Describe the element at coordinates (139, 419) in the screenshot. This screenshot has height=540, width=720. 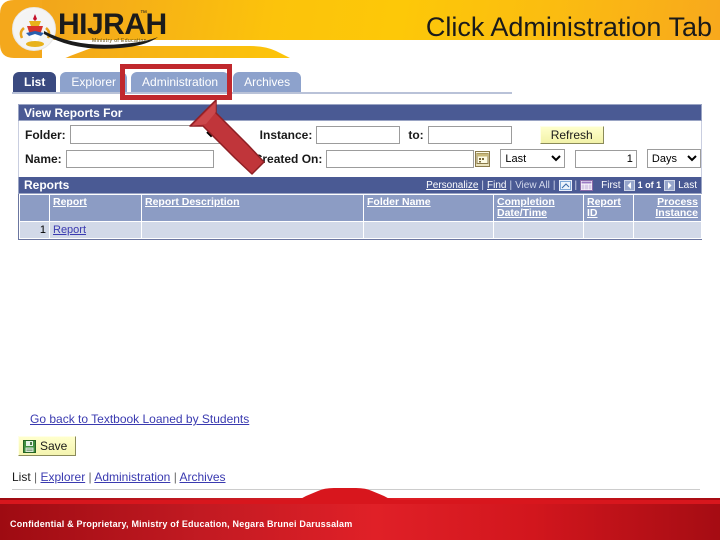
I see `go-back-link: Go back to Textbook Loaned by Students` at that location.